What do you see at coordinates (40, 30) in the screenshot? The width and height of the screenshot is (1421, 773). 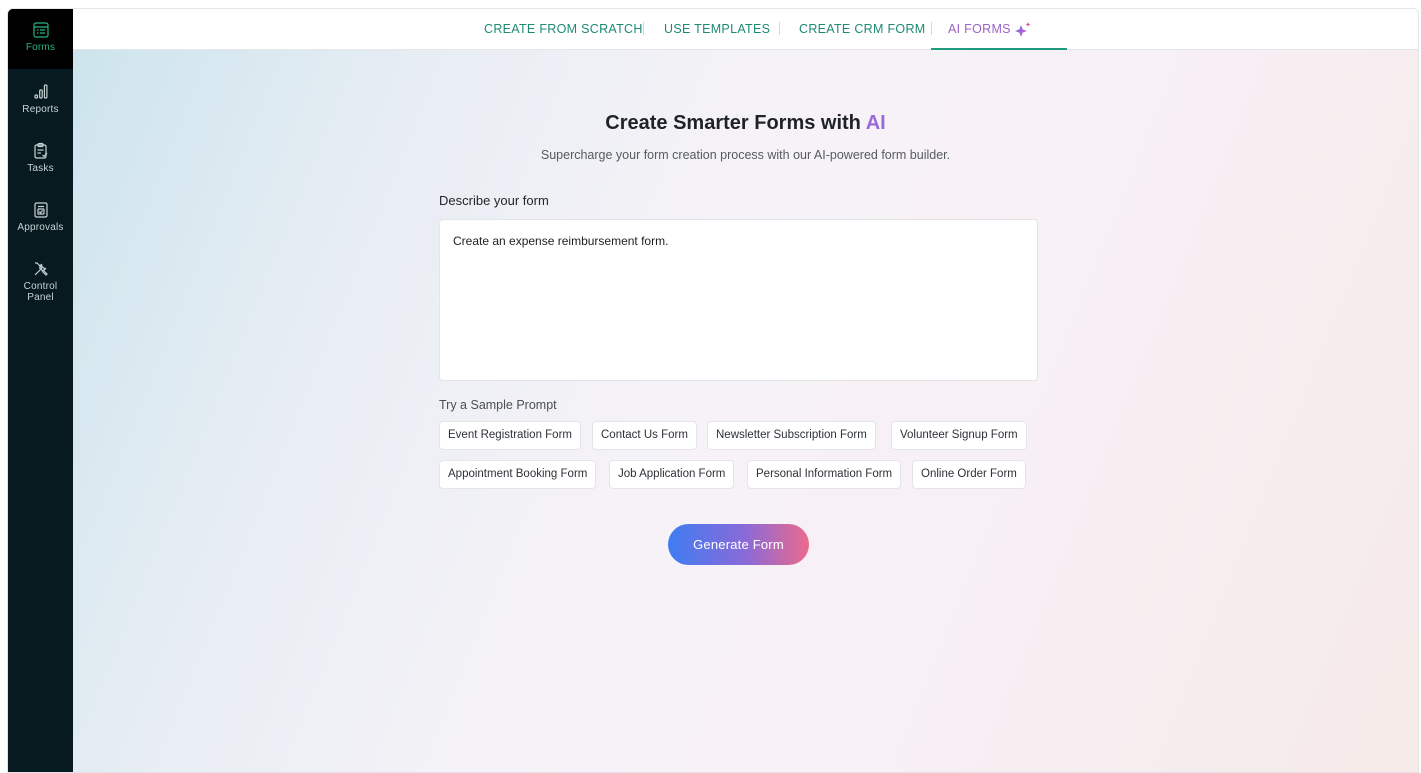 I see `forms-icon` at bounding box center [40, 30].